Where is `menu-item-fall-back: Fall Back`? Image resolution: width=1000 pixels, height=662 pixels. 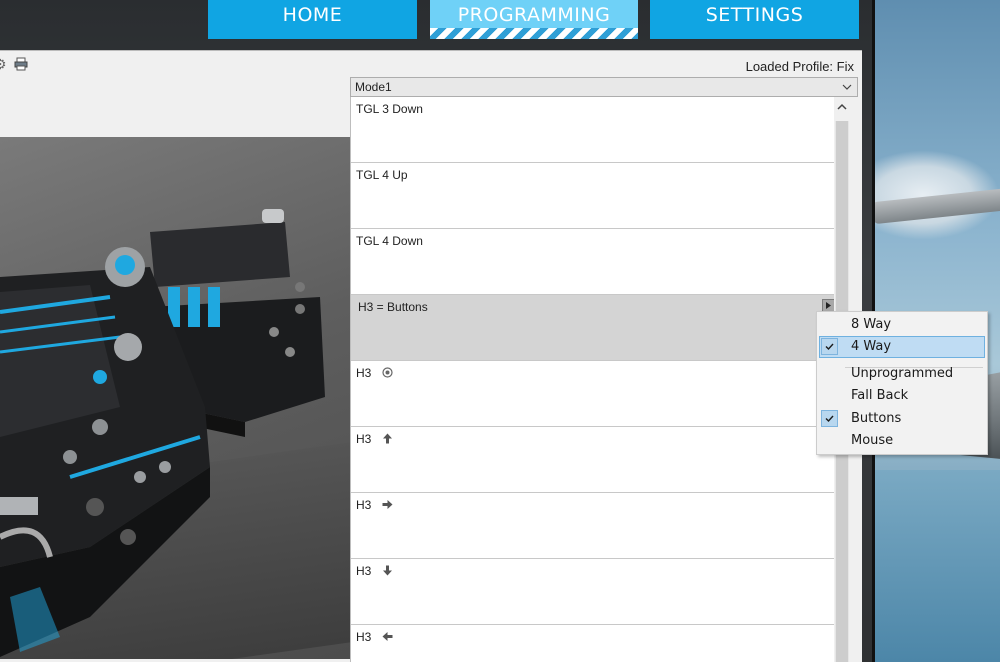 menu-item-fall-back: Fall Back is located at coordinates (902, 396).